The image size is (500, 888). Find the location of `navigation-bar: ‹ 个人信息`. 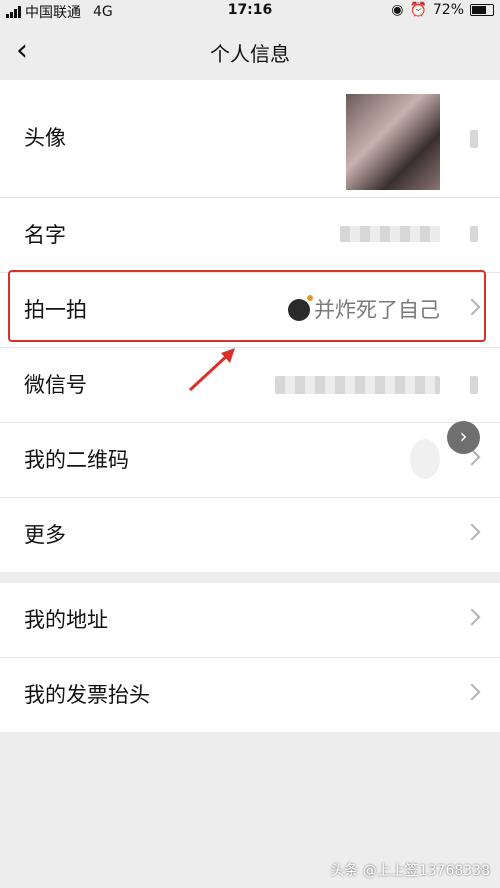

navigation-bar: ‹ 个人信息 is located at coordinates (250, 51).